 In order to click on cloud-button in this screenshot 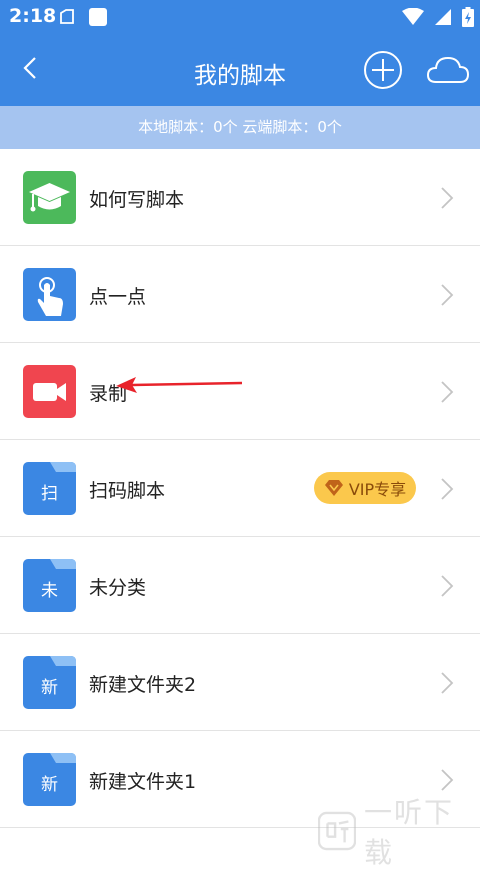, I will do `click(448, 70)`.